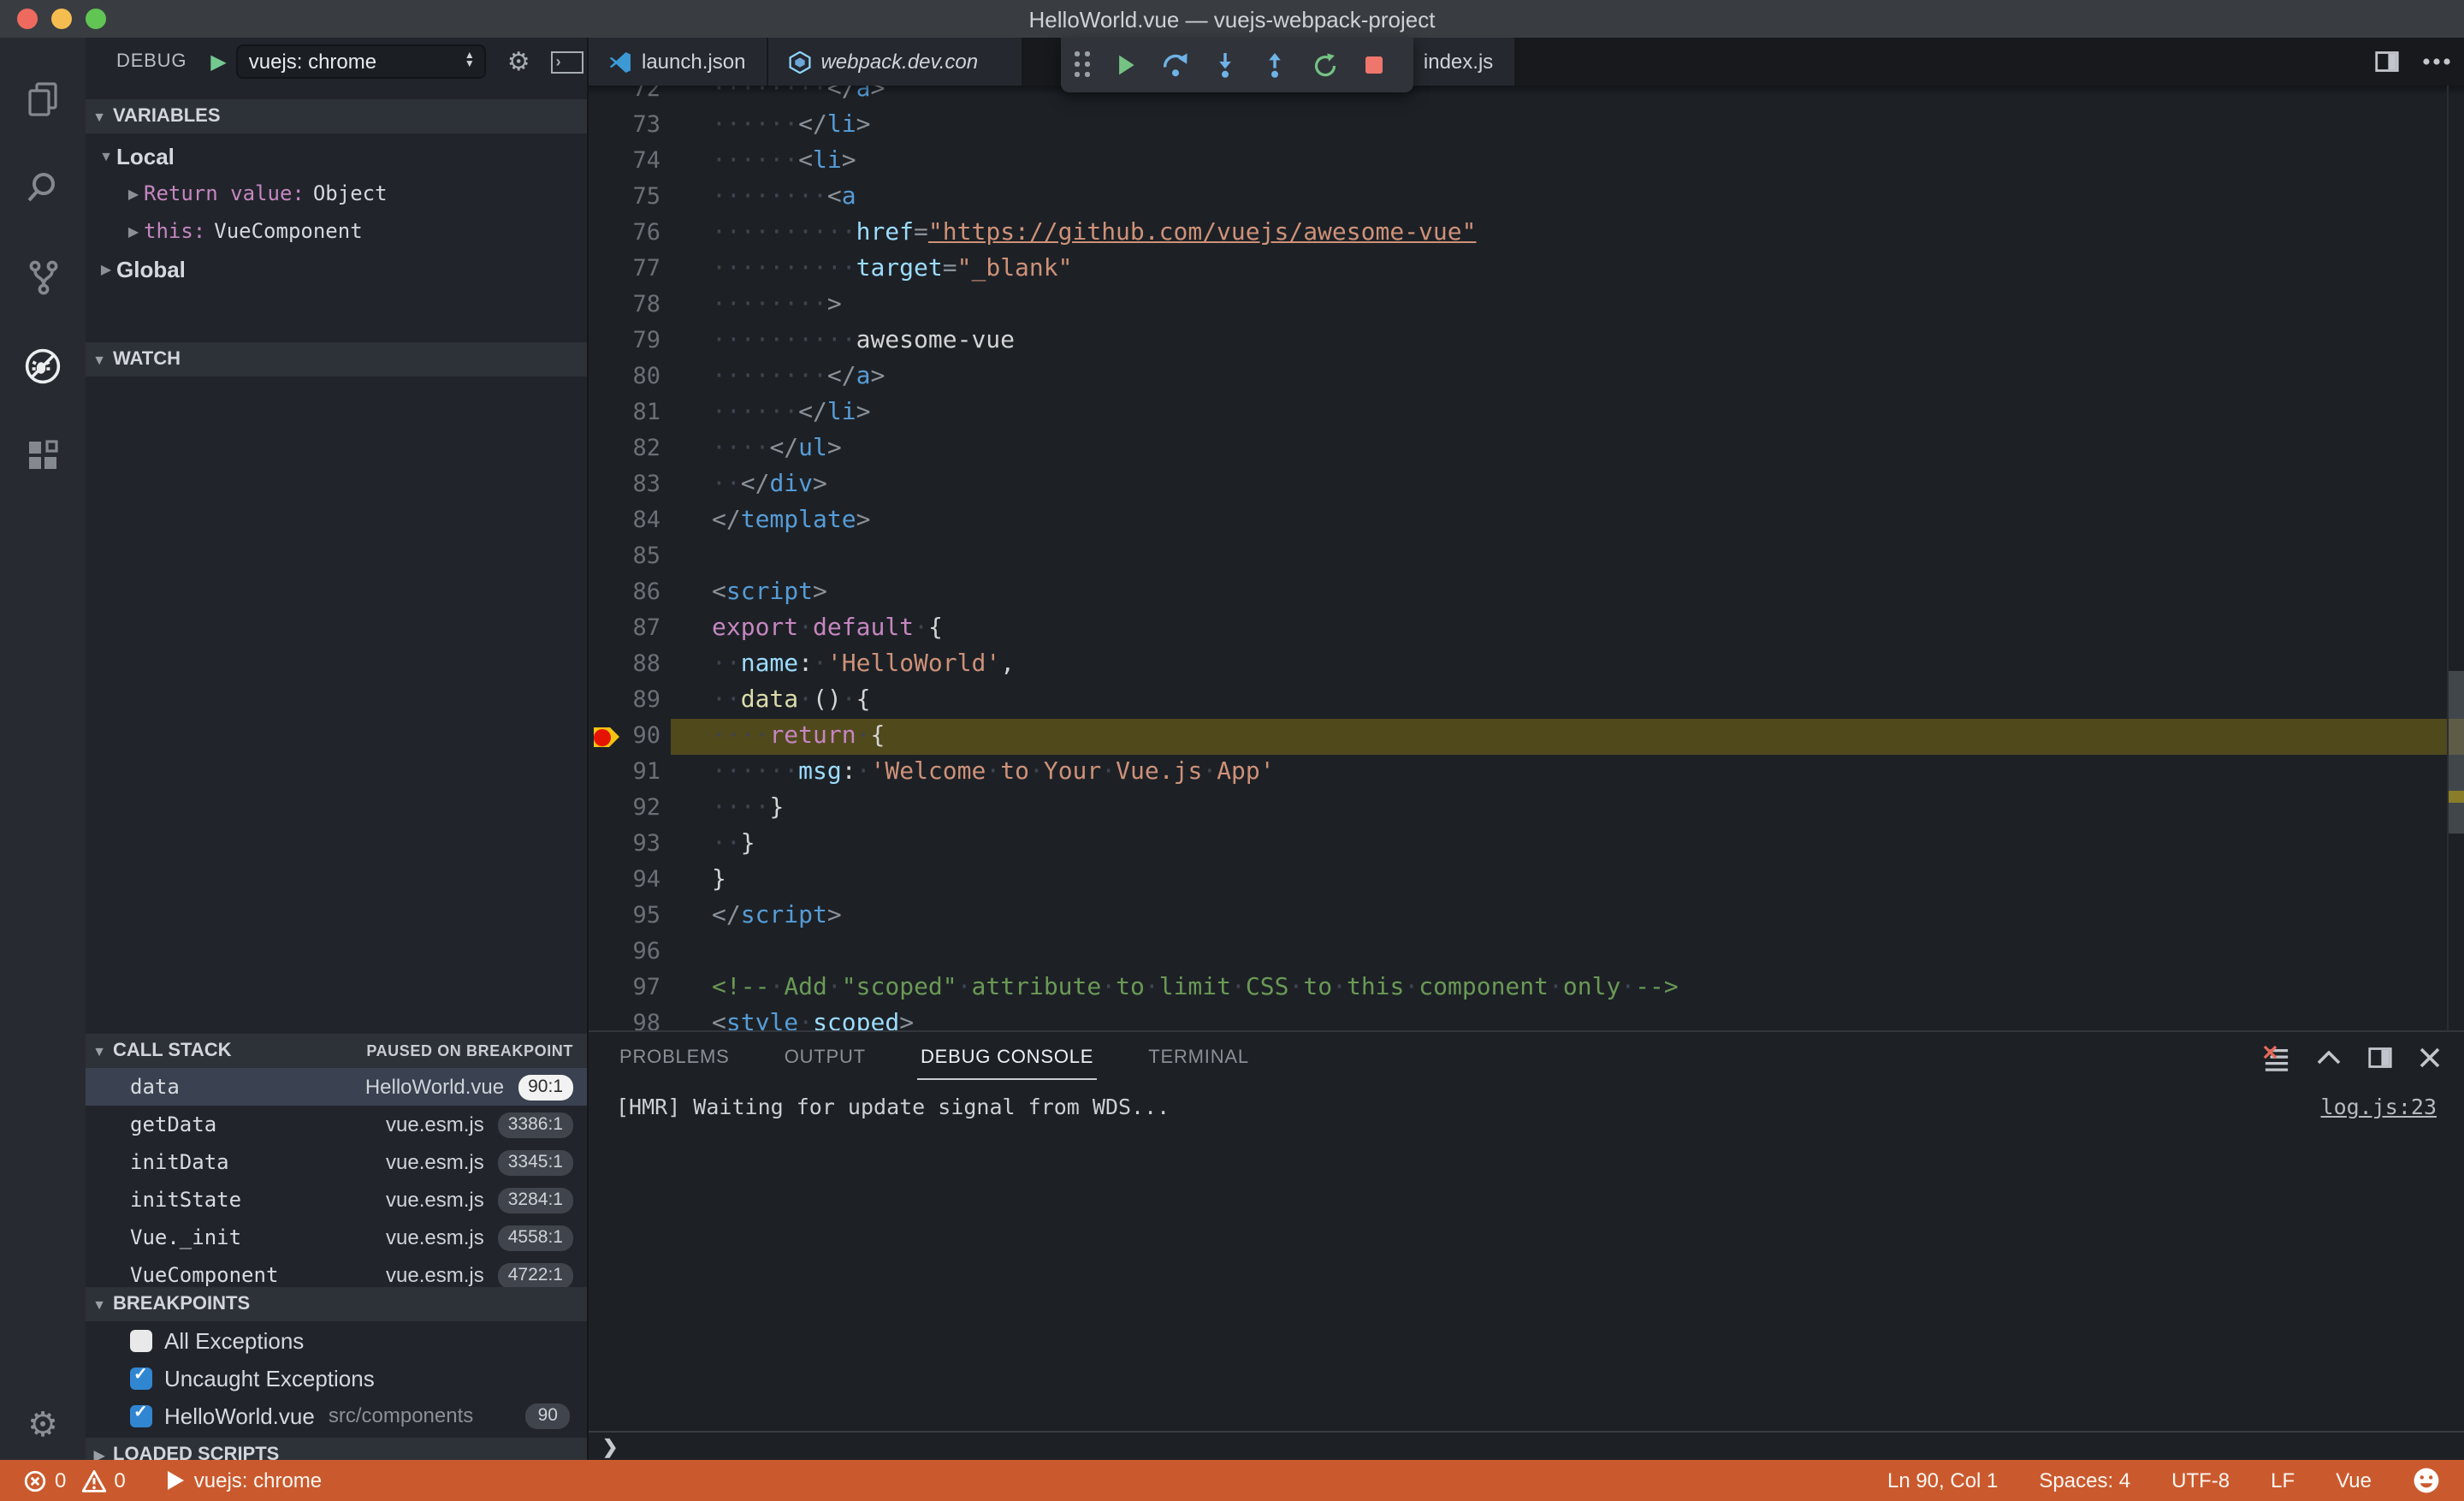 The width and height of the screenshot is (2464, 1501). I want to click on code-line-text: ··name:·'HelloWorld',, so click(1567, 665).